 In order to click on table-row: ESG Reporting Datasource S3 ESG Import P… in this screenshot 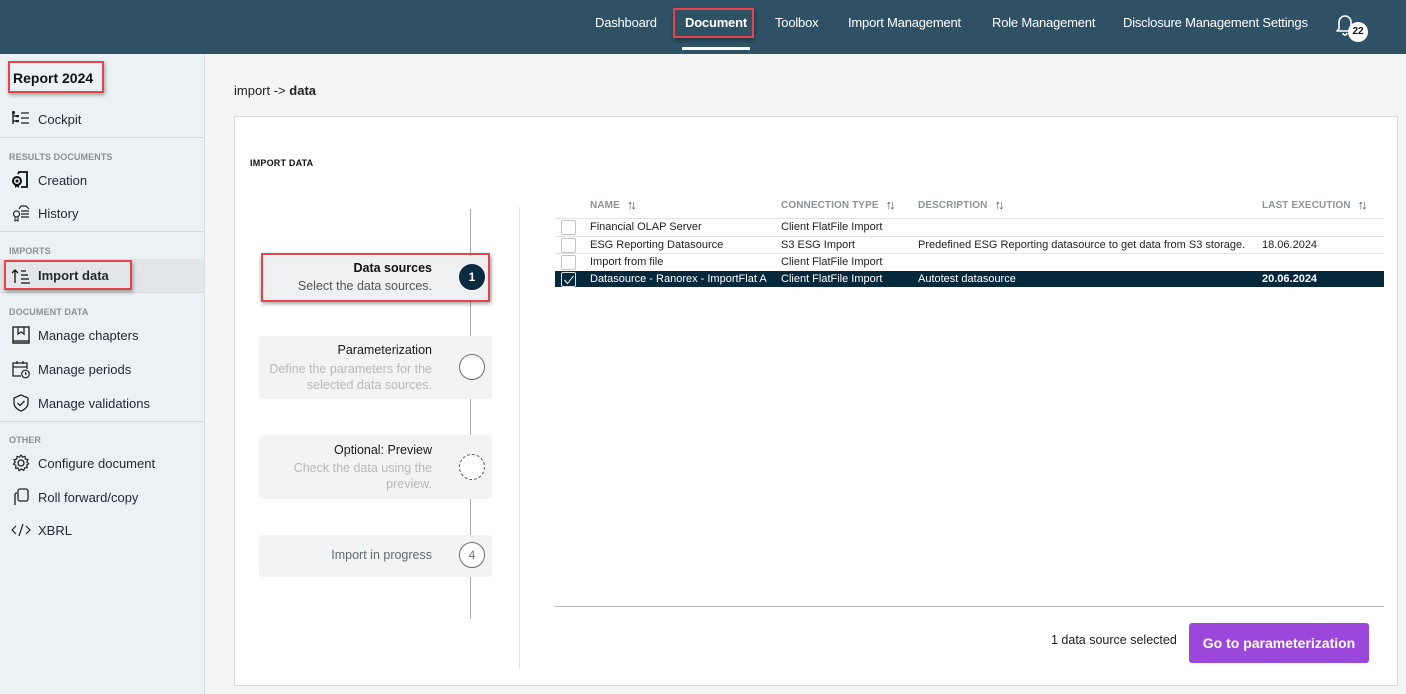, I will do `click(969, 245)`.